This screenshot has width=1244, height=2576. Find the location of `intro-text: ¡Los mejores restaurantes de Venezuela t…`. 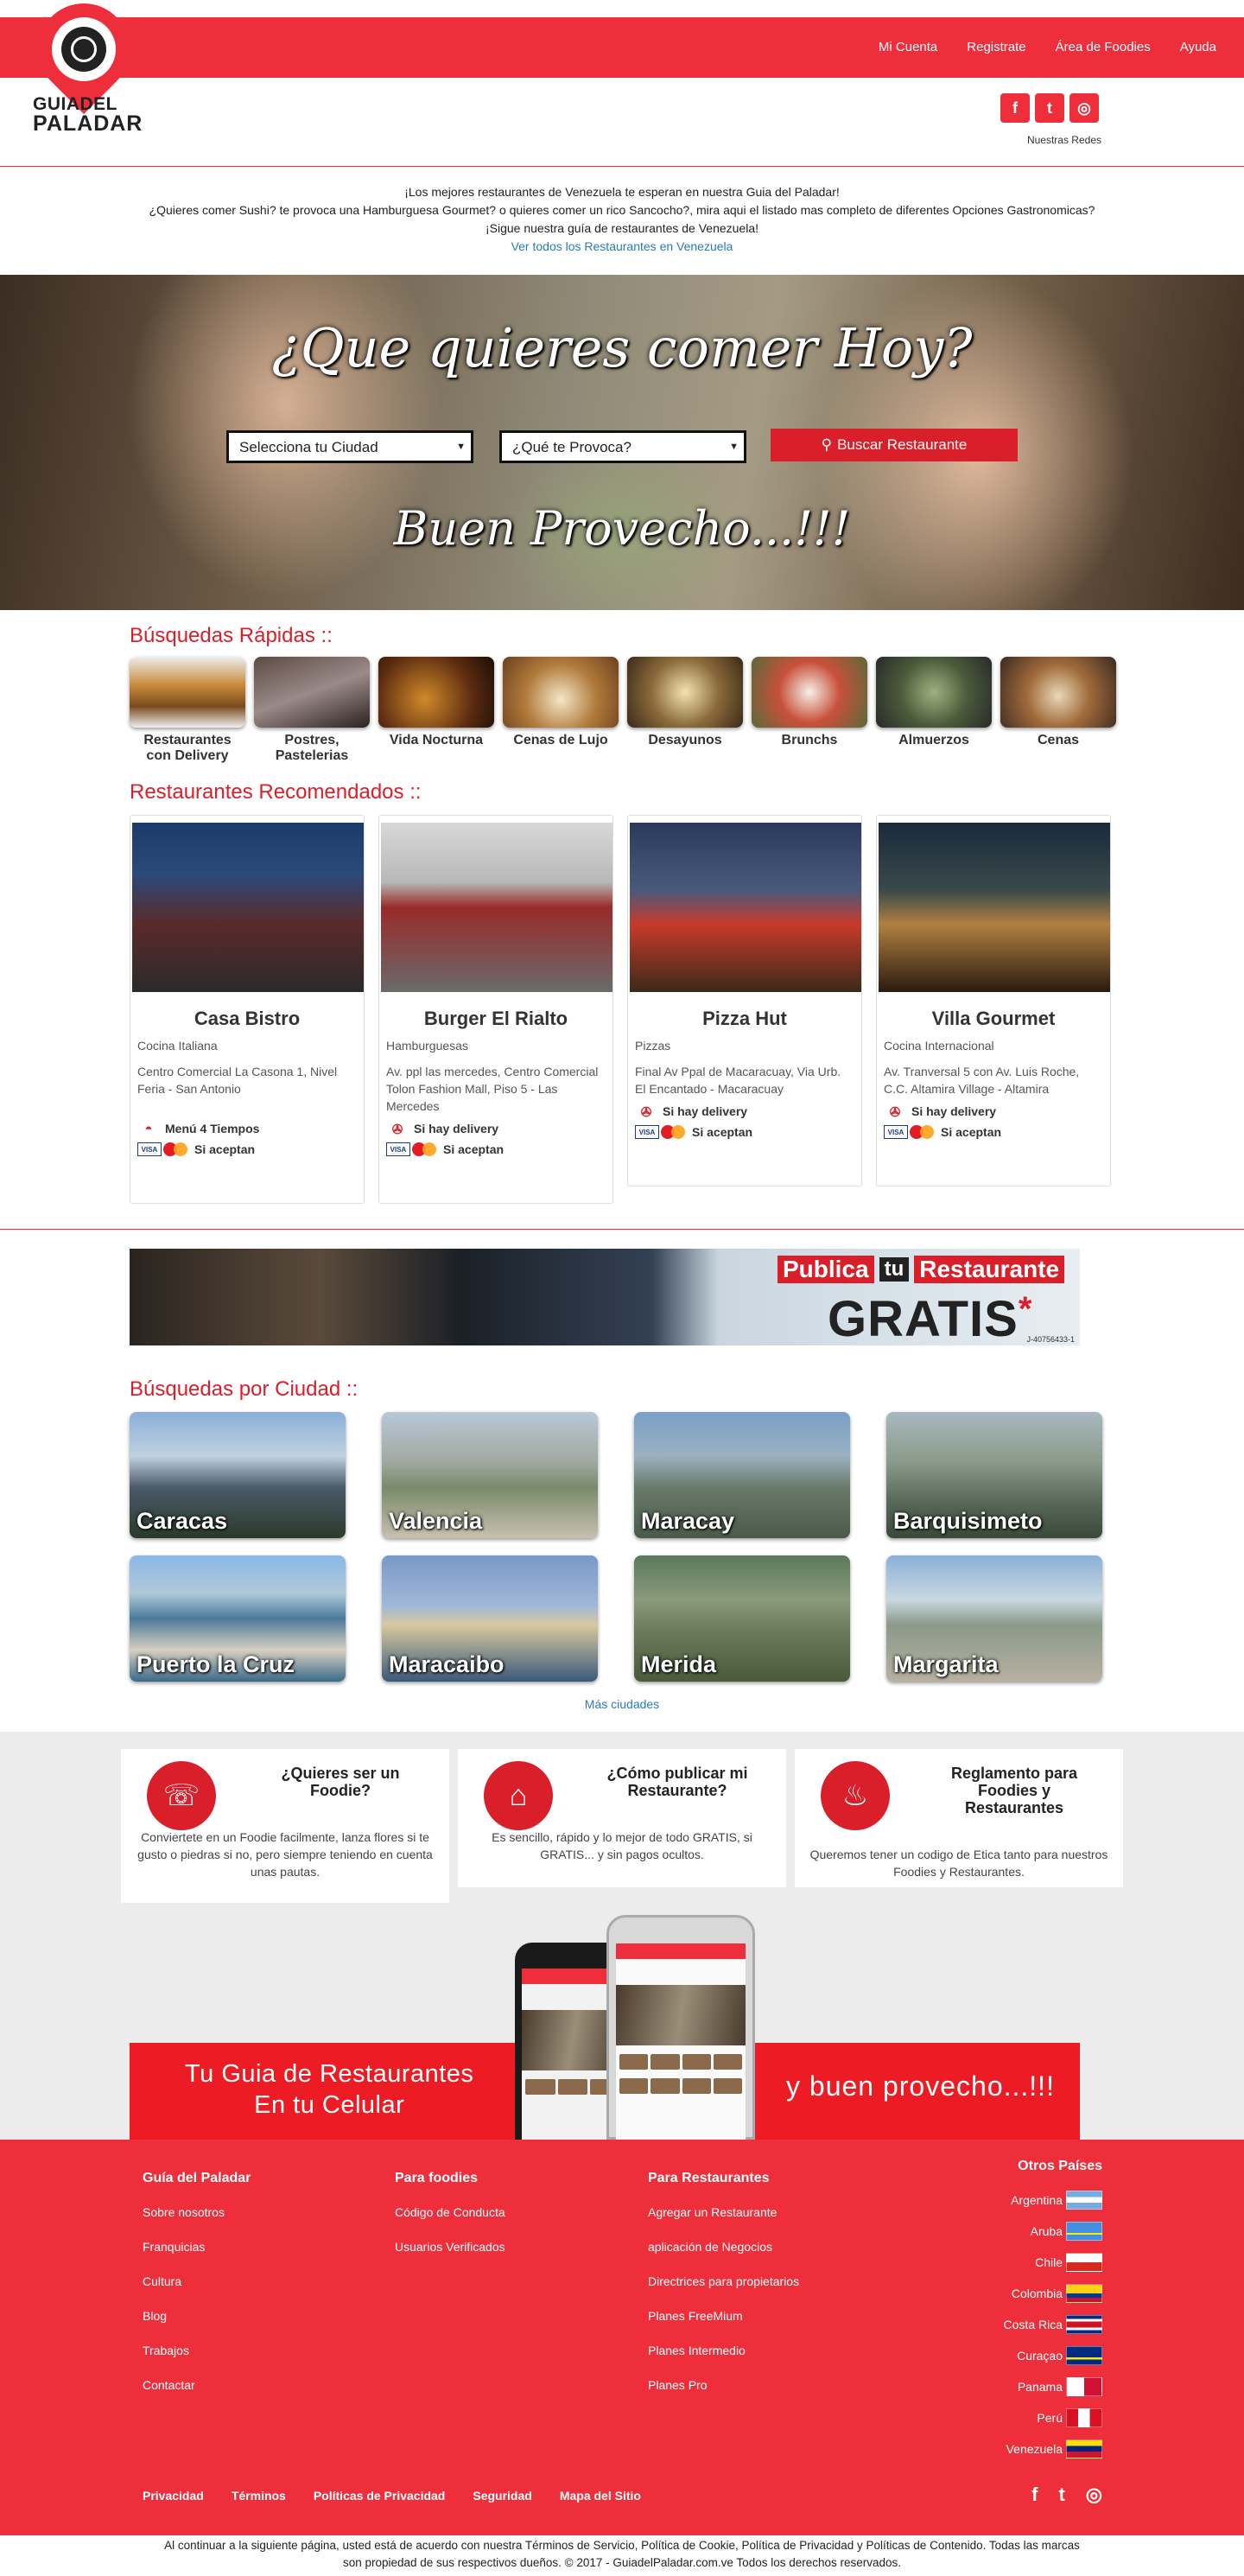

intro-text: ¡Los mejores restaurantes de Venezuela t… is located at coordinates (622, 219).